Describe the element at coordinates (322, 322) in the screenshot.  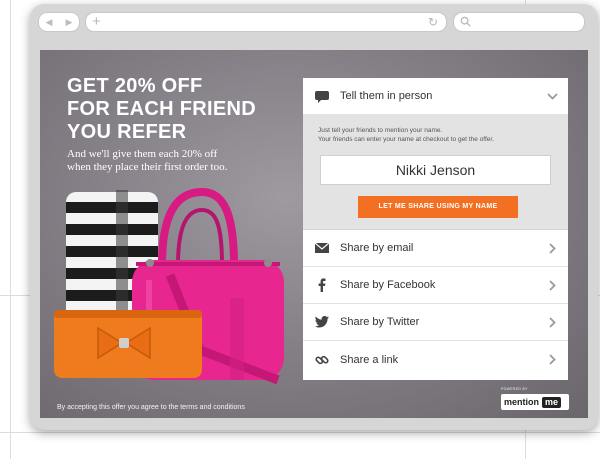
I see `twitter-icon` at that location.